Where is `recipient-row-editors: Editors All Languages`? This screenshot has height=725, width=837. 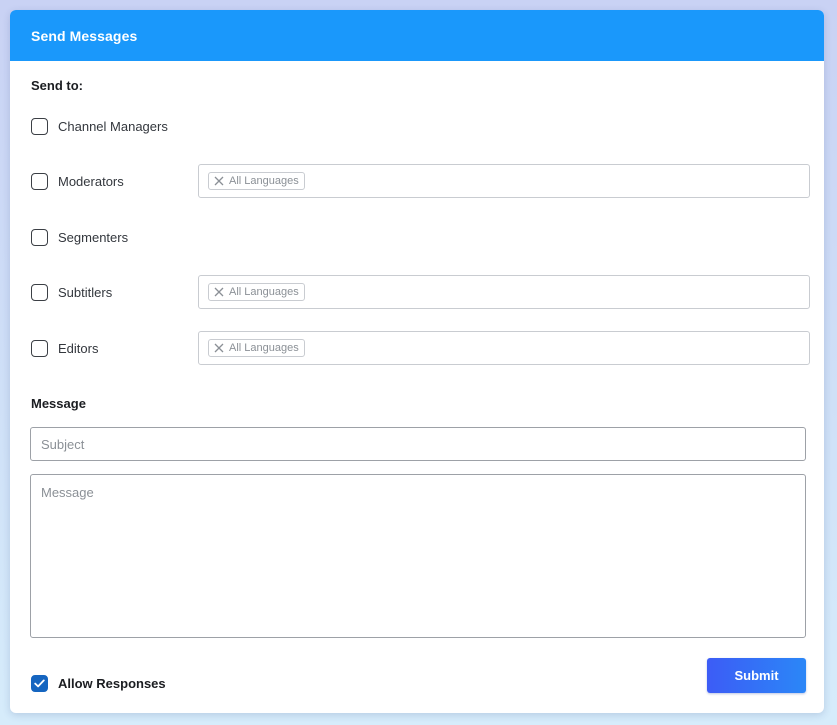
recipient-row-editors: Editors All Languages is located at coordinates (420, 348).